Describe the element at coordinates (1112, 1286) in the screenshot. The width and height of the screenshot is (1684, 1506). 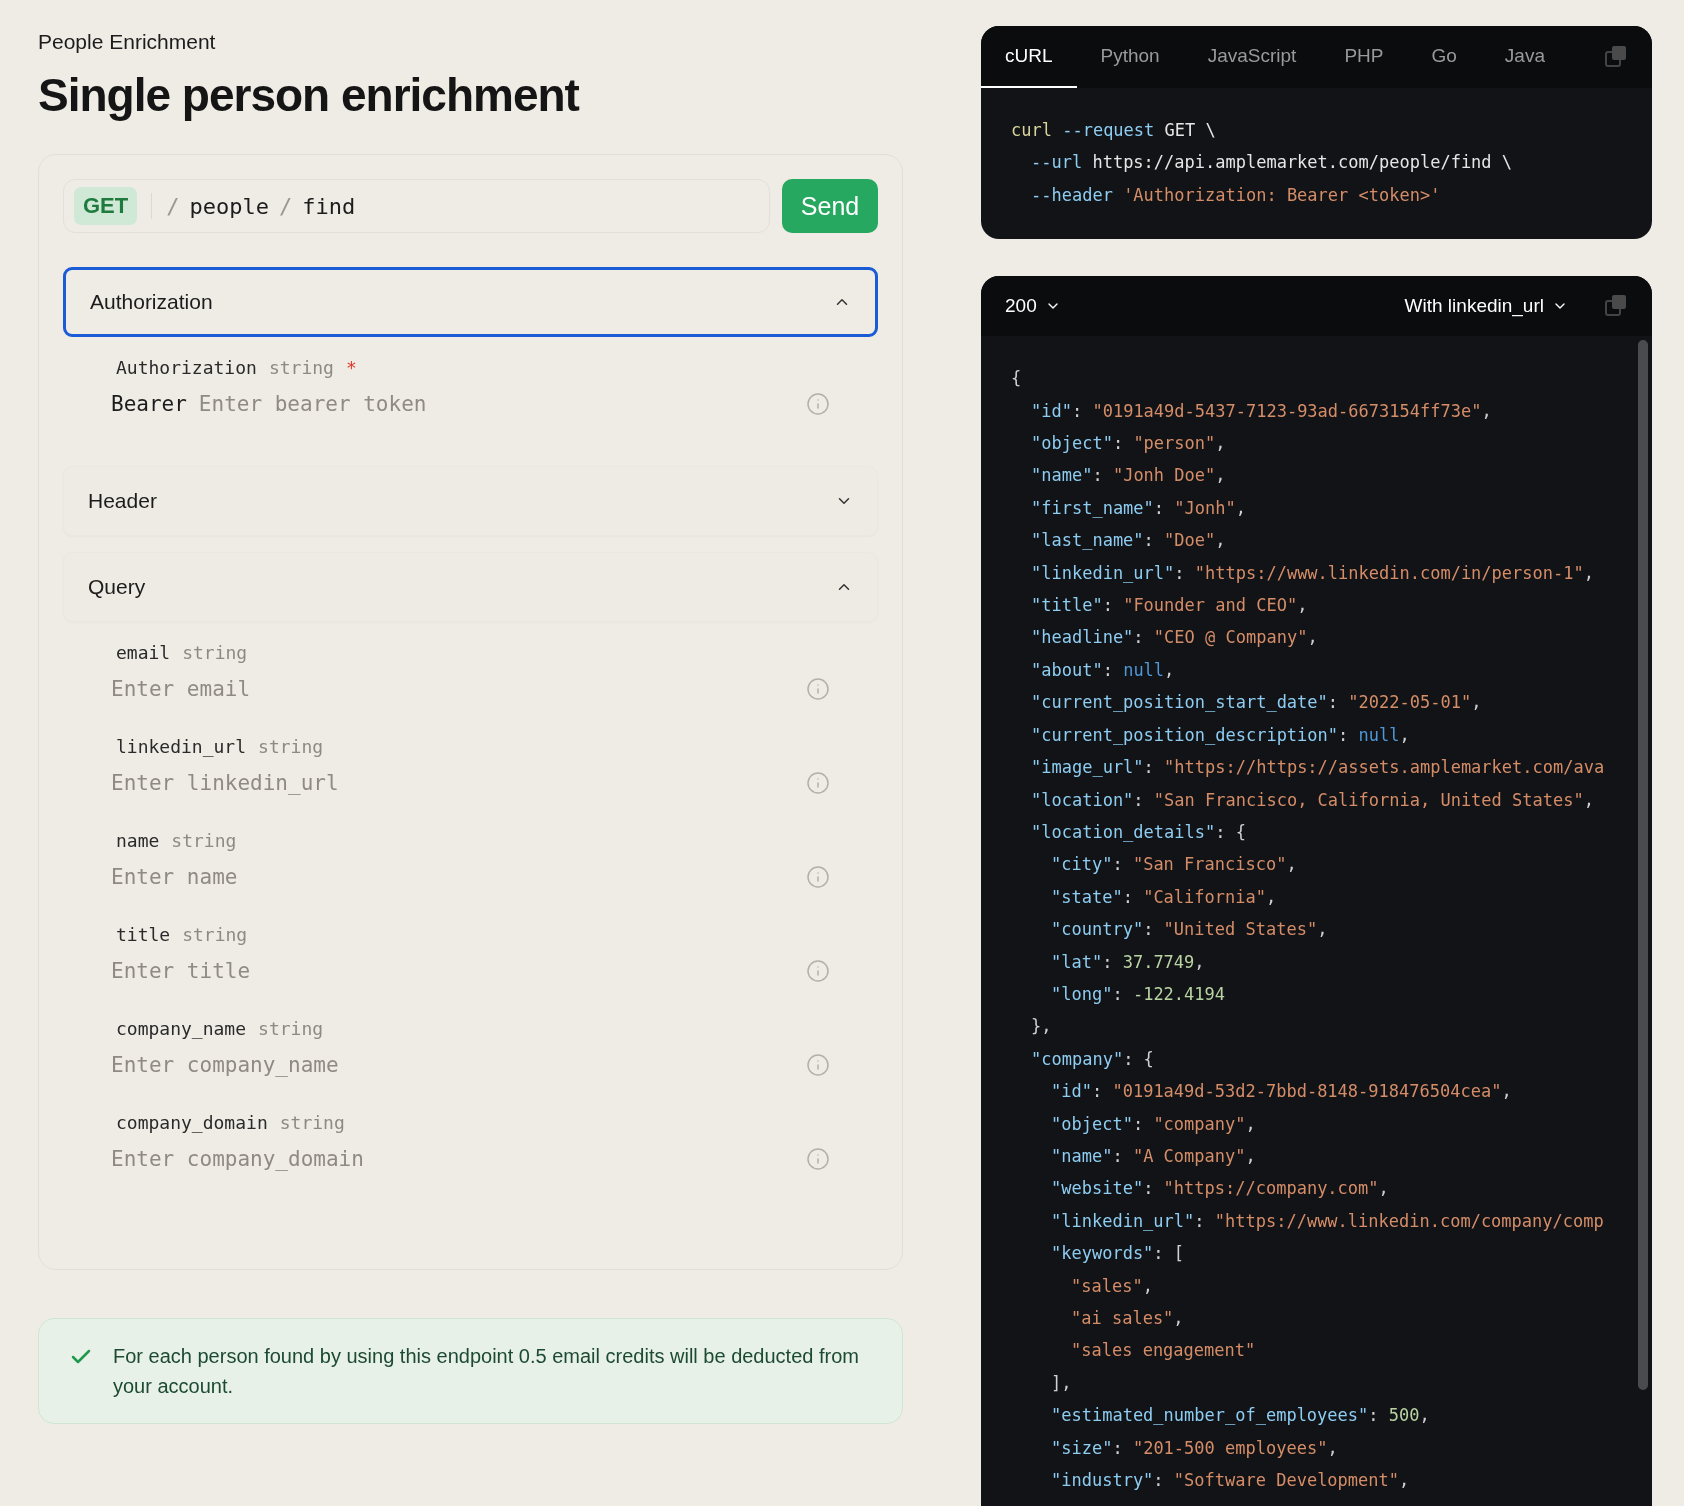
I see `code-line: "sales",` at that location.